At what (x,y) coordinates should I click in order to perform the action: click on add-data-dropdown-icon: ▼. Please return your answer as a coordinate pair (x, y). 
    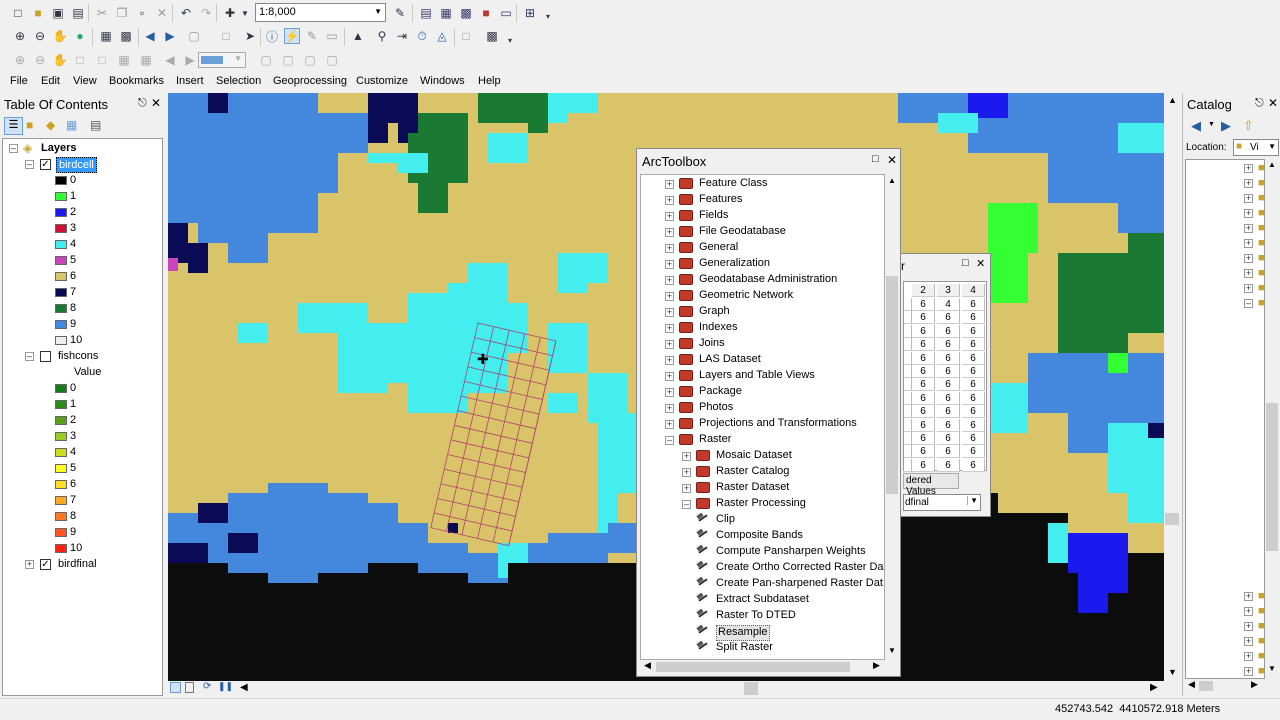
    Looking at the image, I should click on (245, 13).